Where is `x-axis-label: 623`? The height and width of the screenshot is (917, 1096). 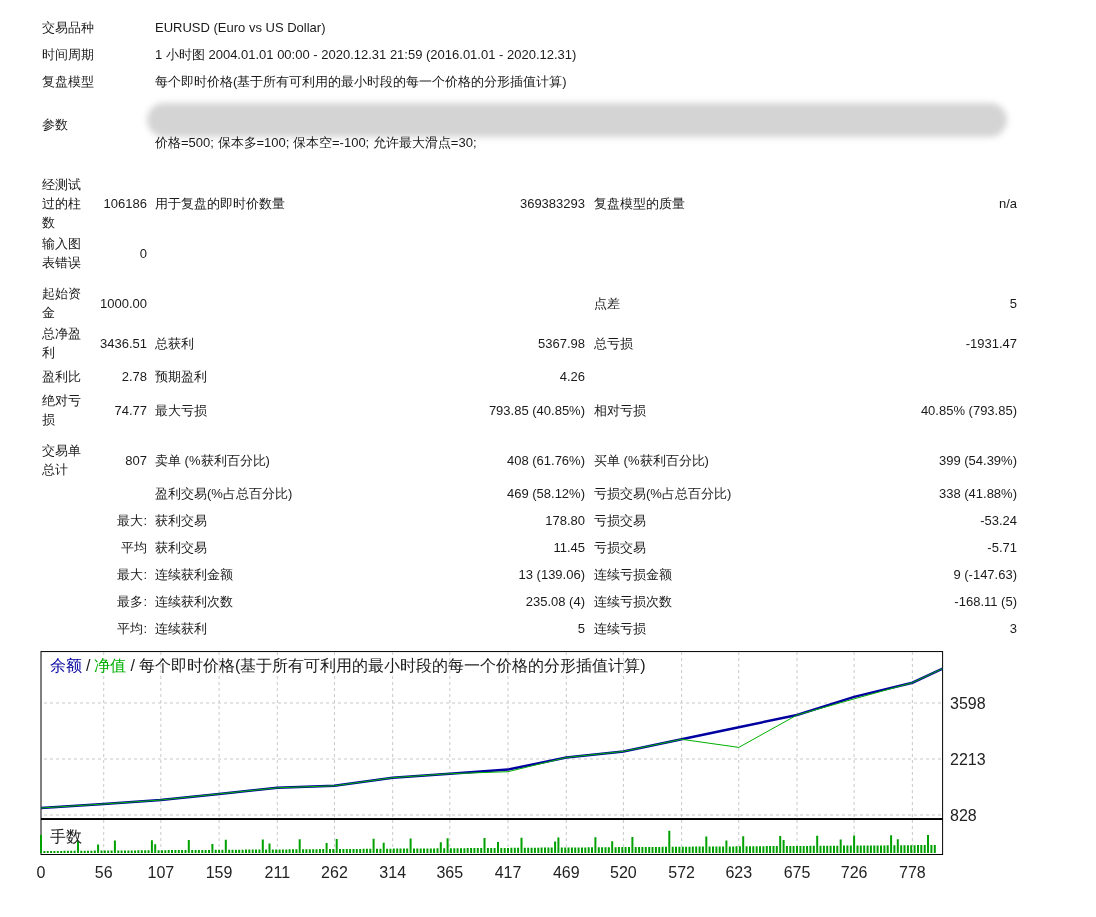
x-axis-label: 623 is located at coordinates (739, 872).